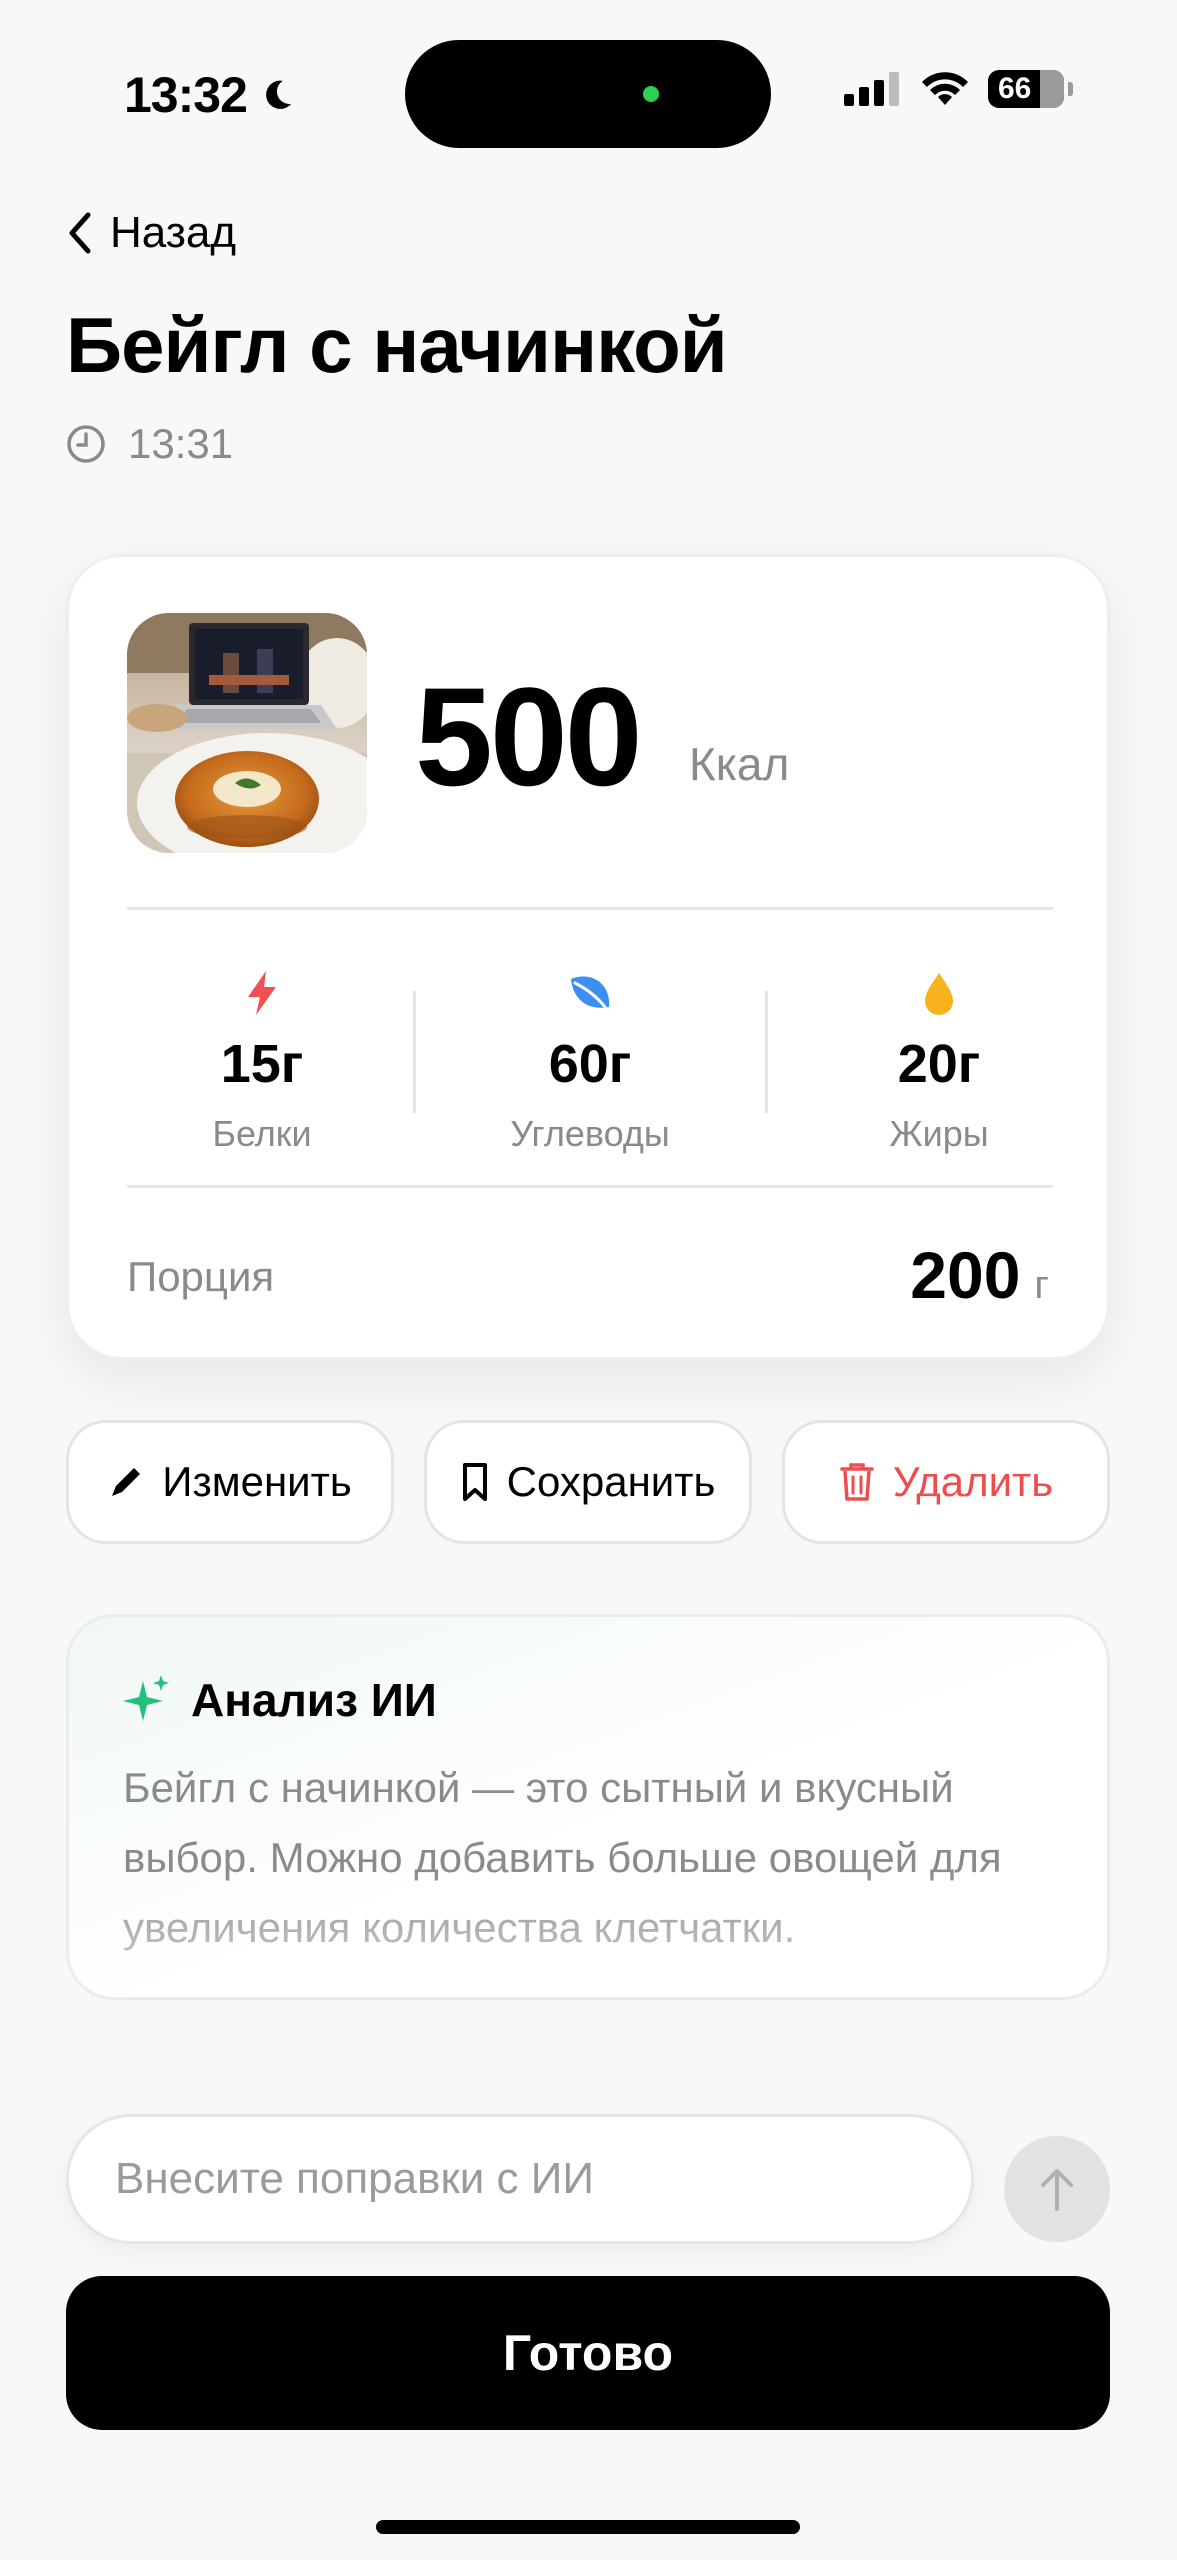  What do you see at coordinates (588, 2527) in the screenshot?
I see `home-indicator` at bounding box center [588, 2527].